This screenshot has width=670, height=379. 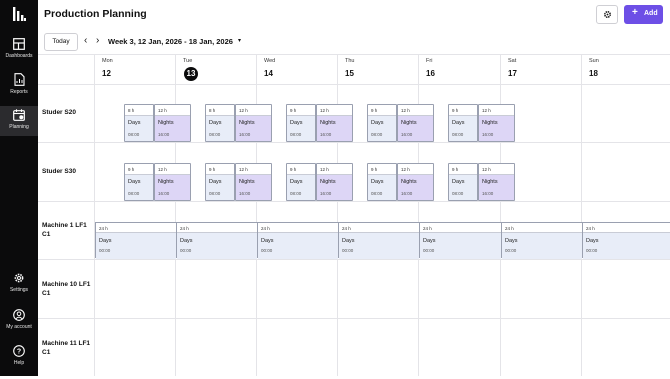 I want to click on row-label-machine-1: Machine 1 LF1 C1, so click(x=68, y=230).